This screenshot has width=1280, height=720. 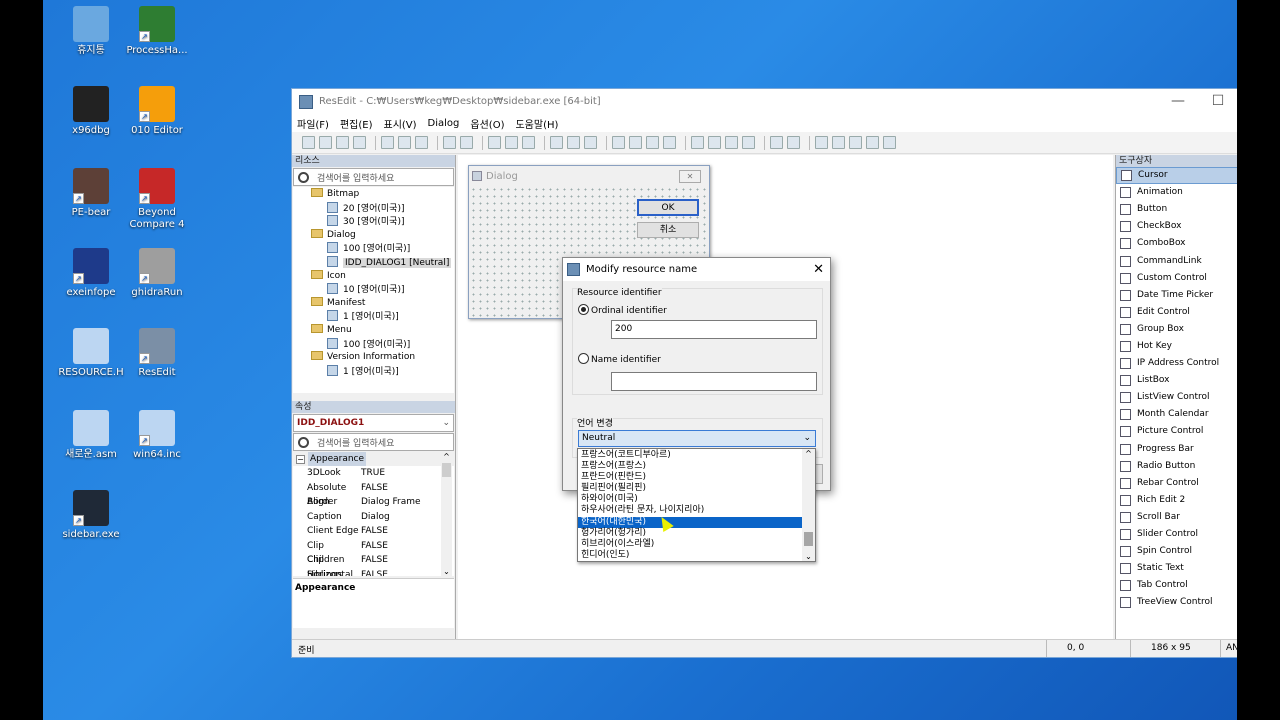 What do you see at coordinates (91, 111) in the screenshot?
I see `desktop-icon: x96dbg` at bounding box center [91, 111].